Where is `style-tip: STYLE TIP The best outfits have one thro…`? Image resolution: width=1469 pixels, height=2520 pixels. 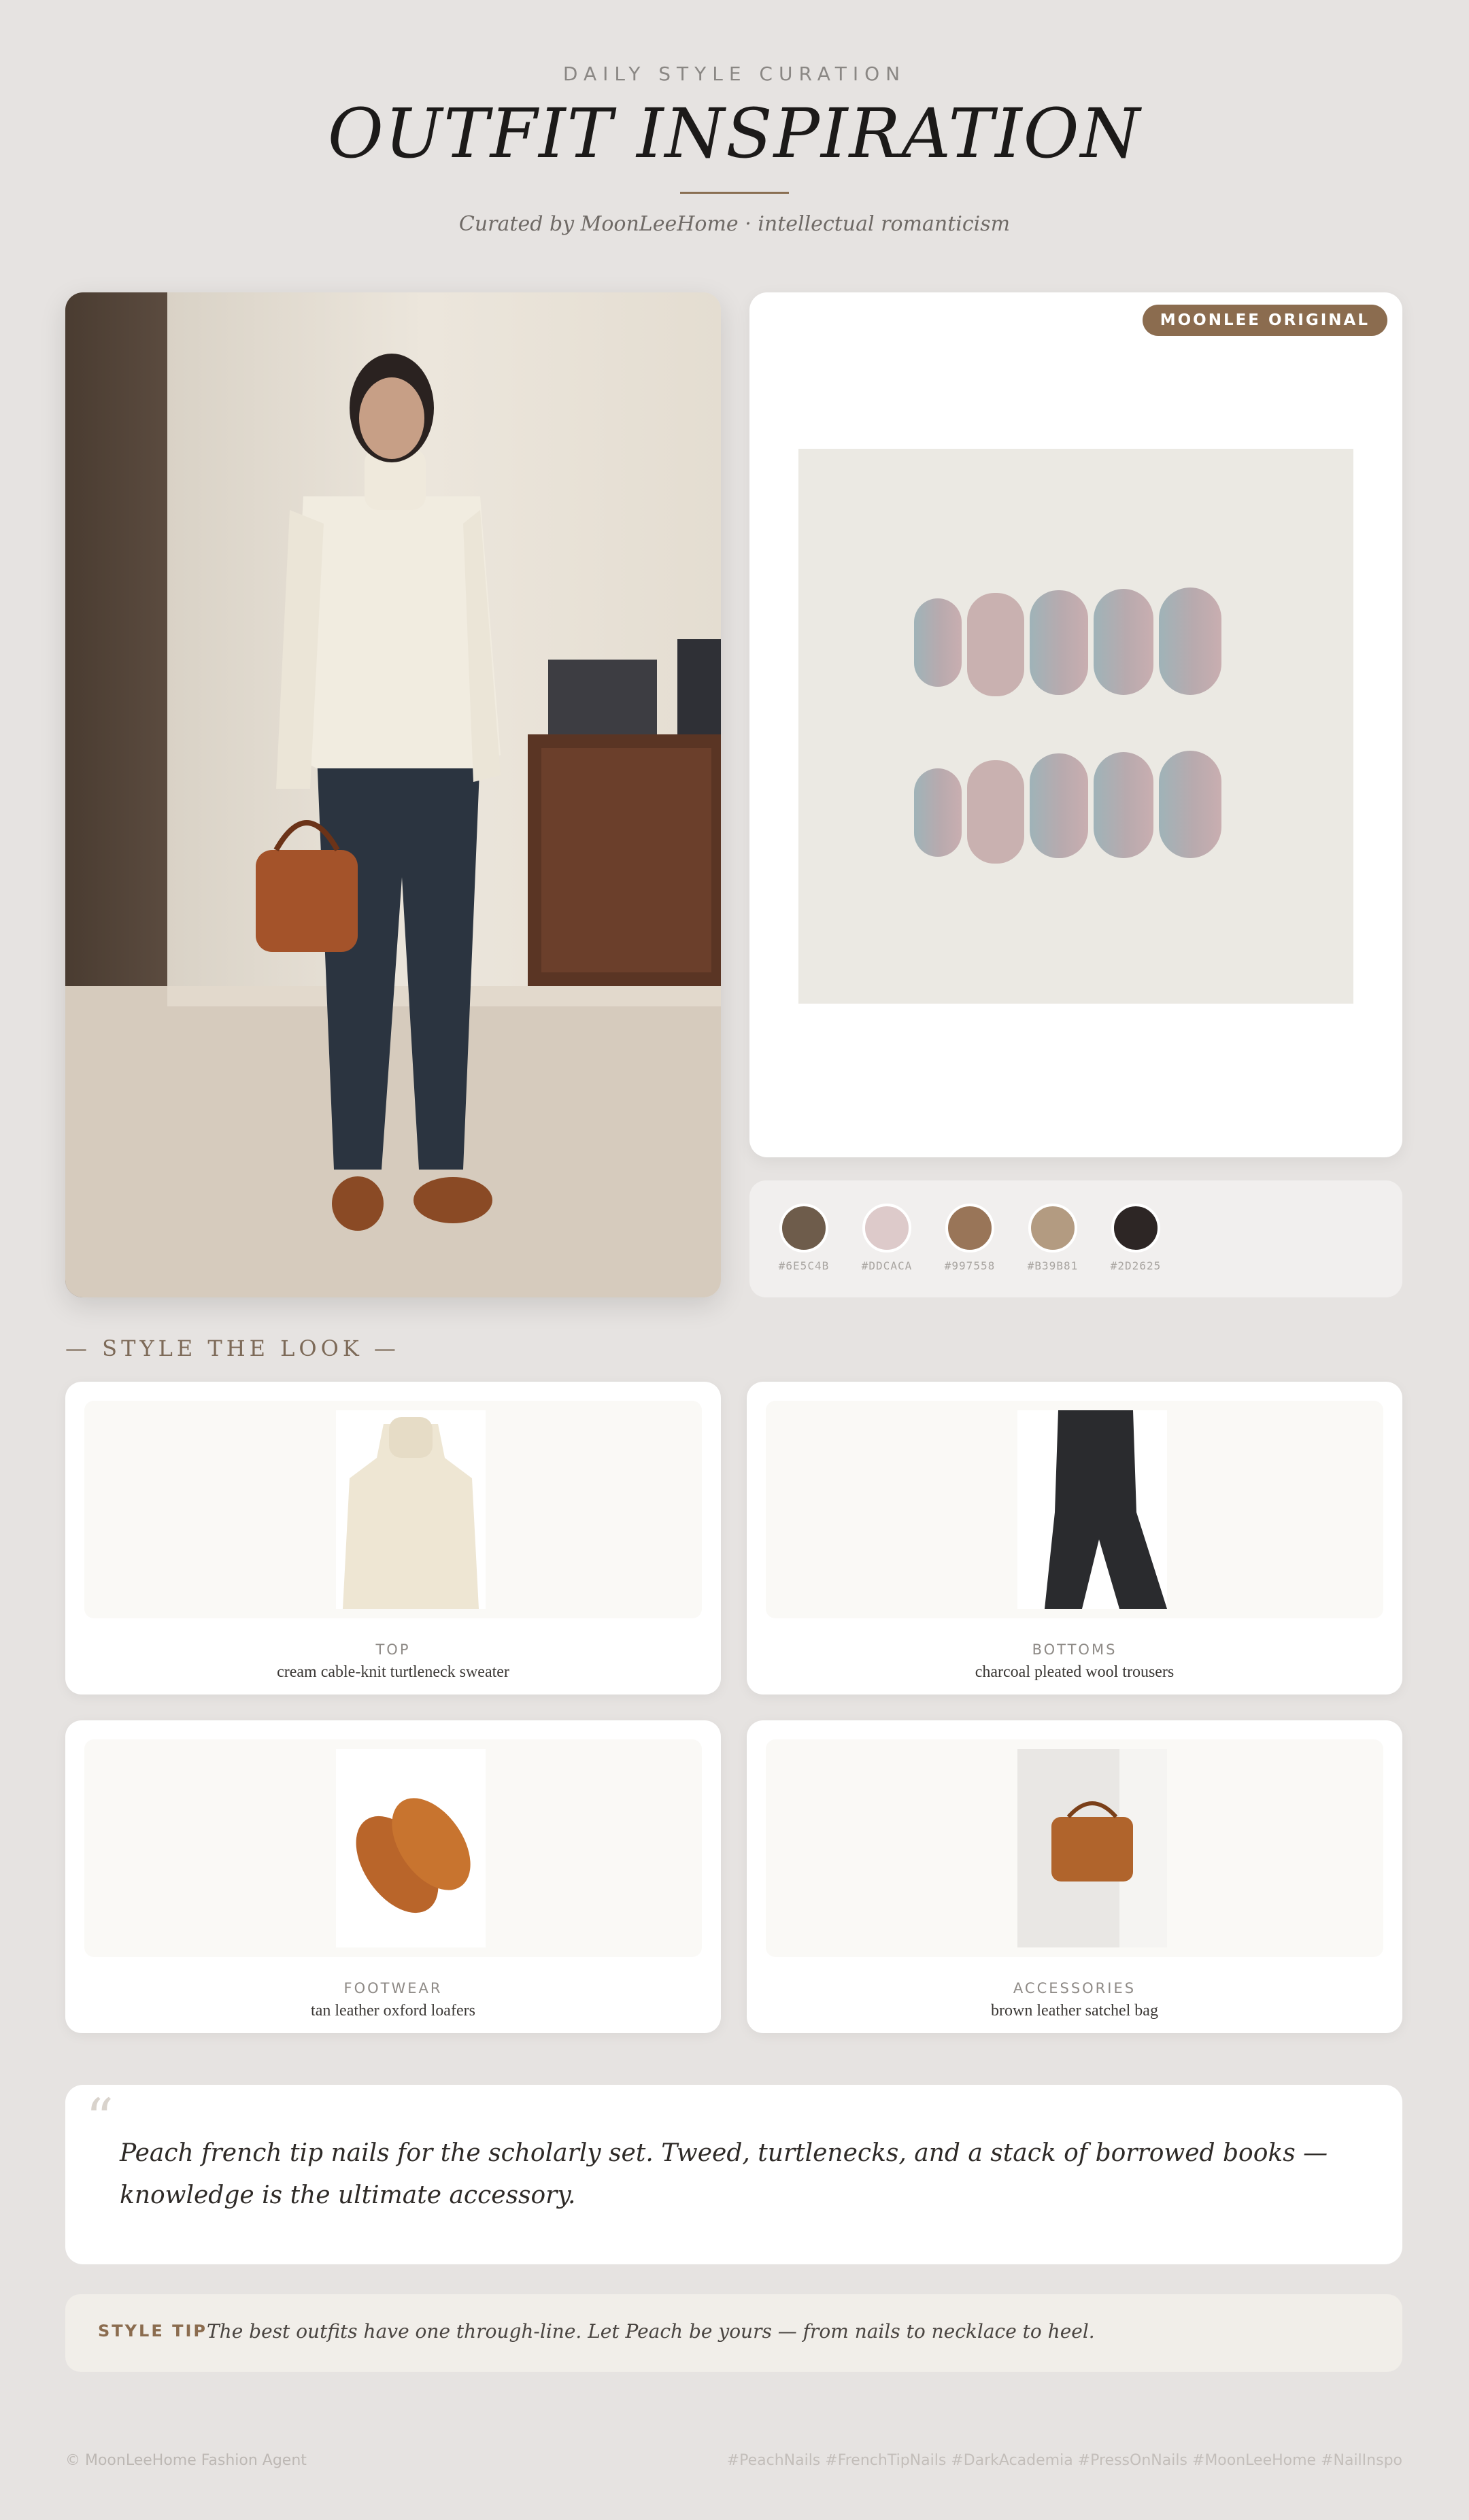 style-tip: STYLE TIP The best outfits have one thro… is located at coordinates (733, 2333).